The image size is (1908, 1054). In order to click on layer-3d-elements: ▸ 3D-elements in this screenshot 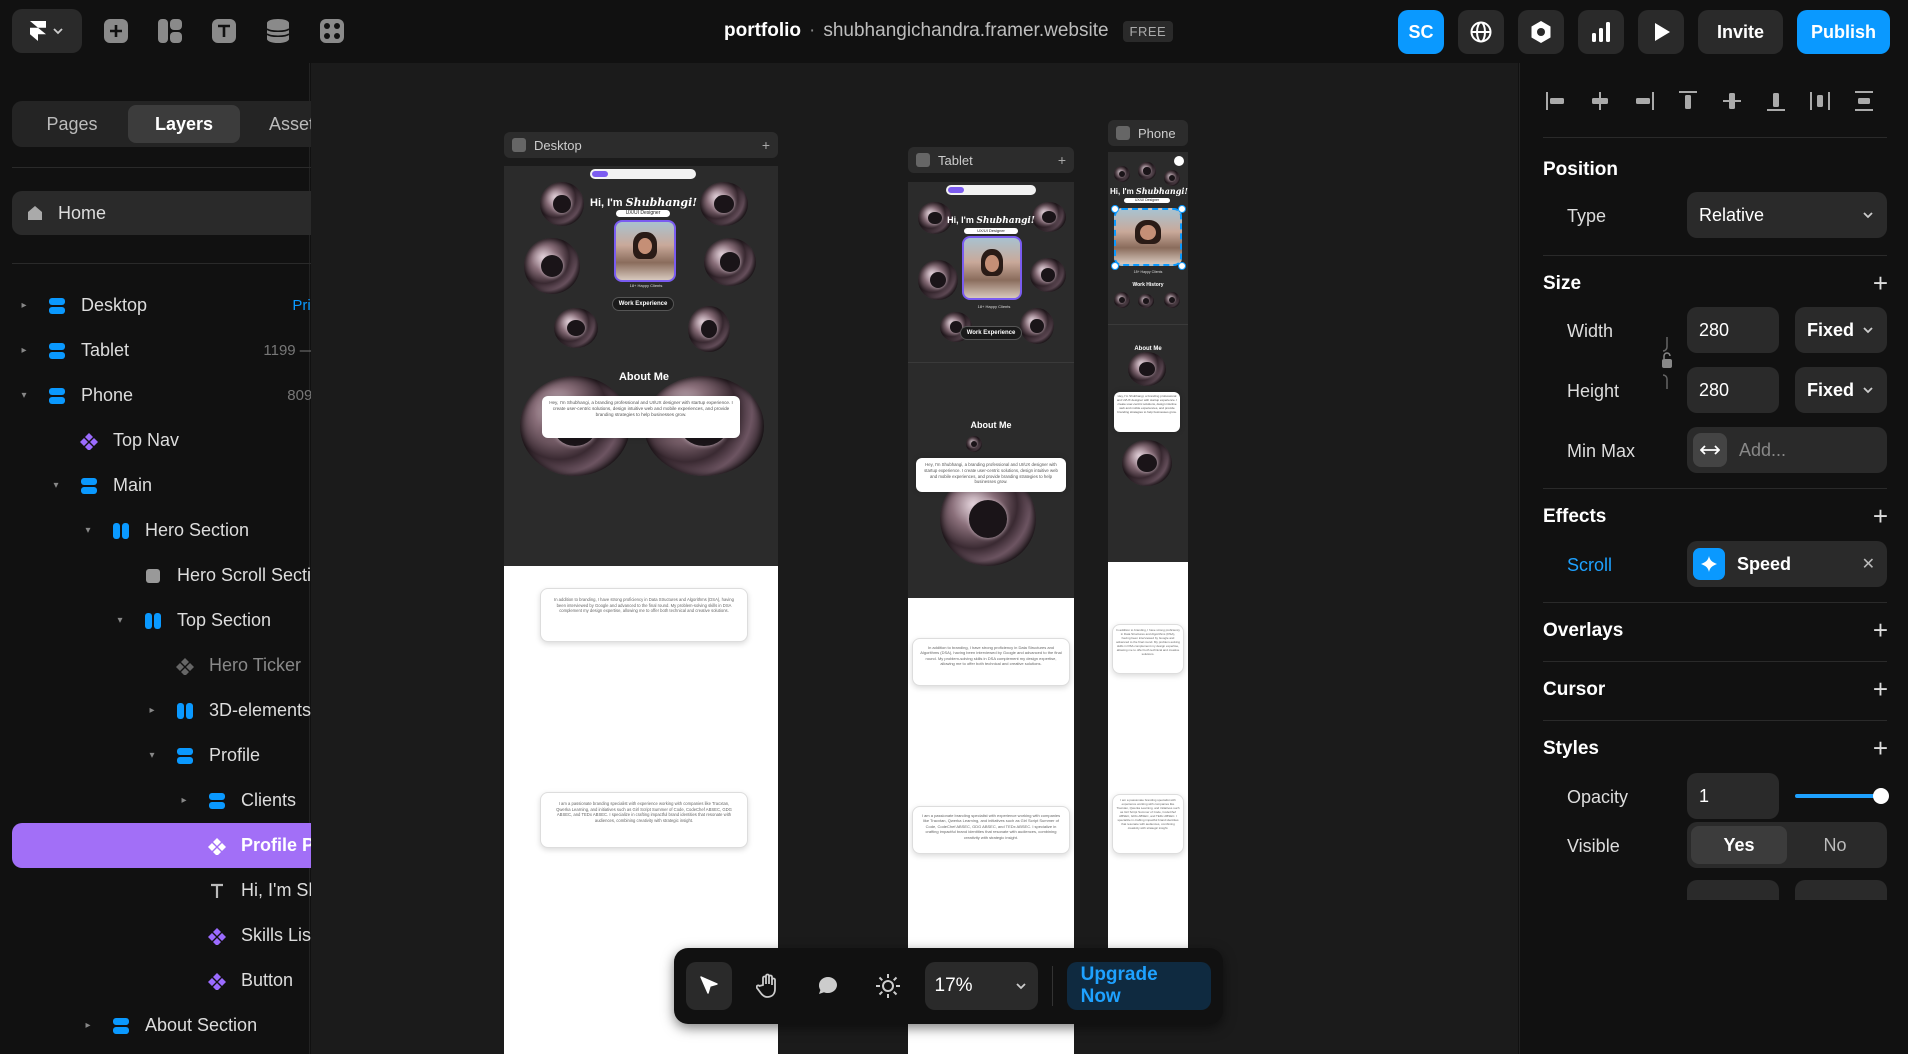, I will do `click(184, 710)`.